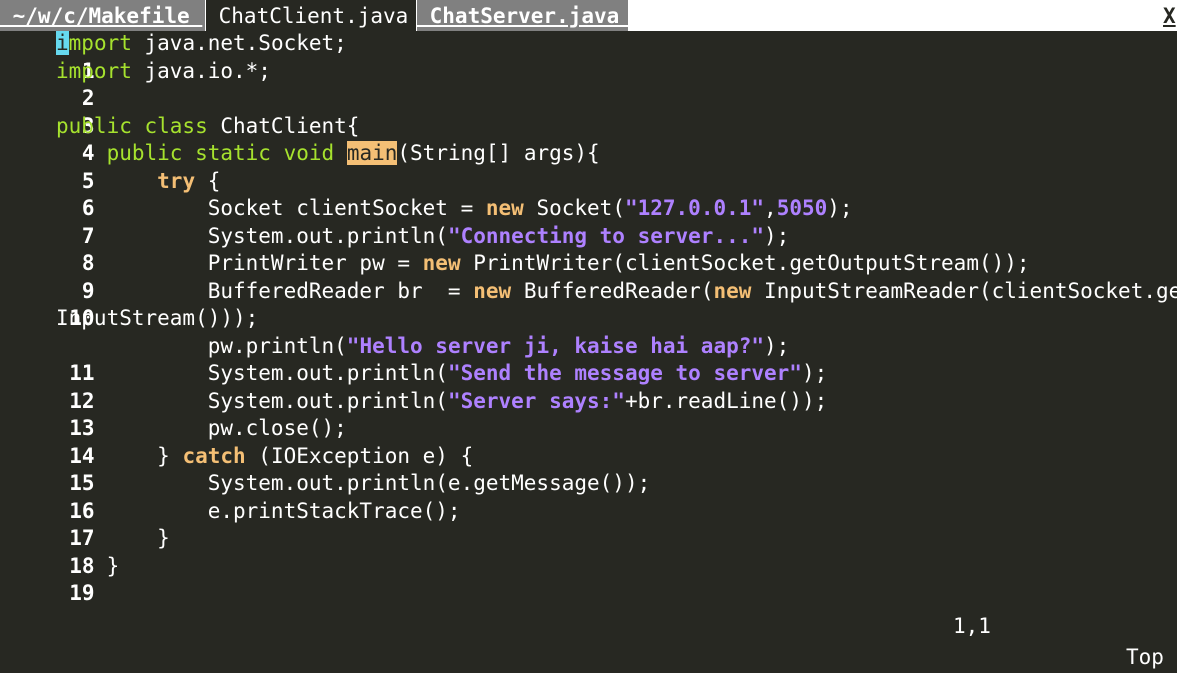 The width and height of the screenshot is (1177, 673). Describe the element at coordinates (588, 496) in the screenshot. I see `code-line: 16 System.out.println(e.getMessage());` at that location.